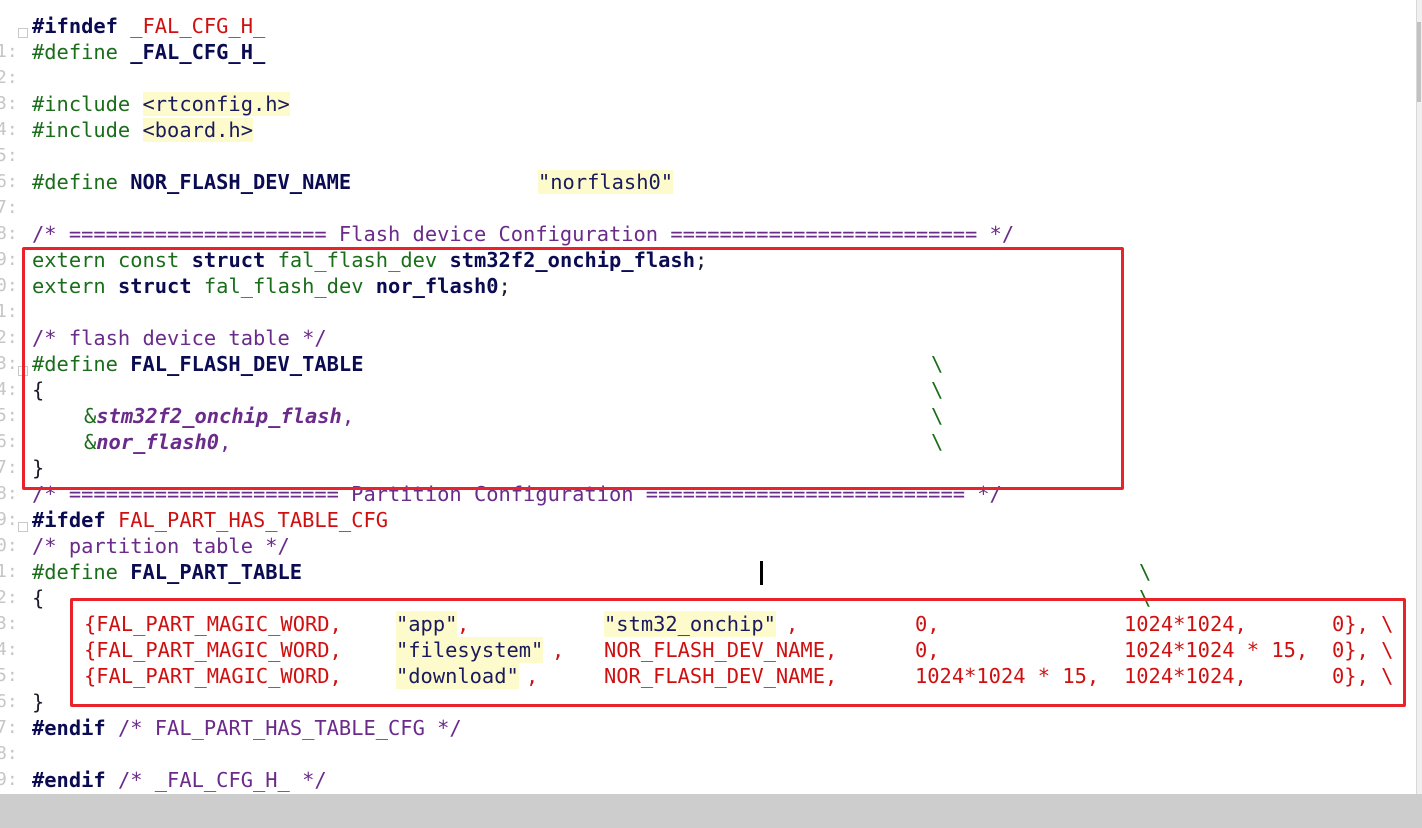 This screenshot has width=1422, height=828. I want to click on code-line: 8:, so click(24, 219).